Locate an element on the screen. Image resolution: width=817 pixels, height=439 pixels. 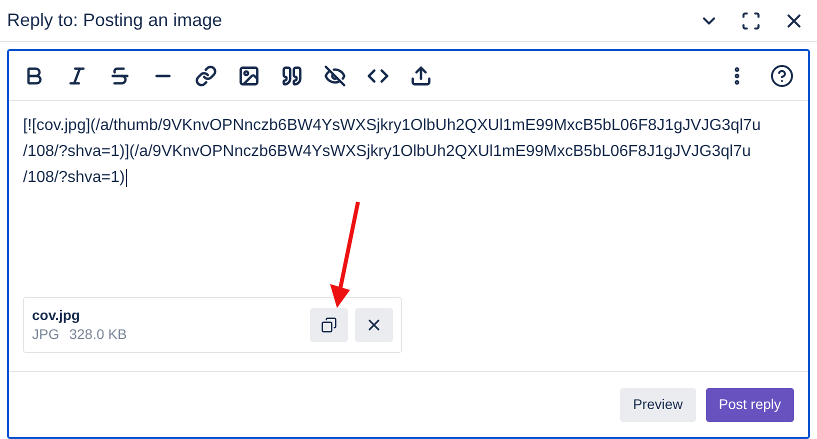
post-reply-button: Post reply is located at coordinates (750, 405).